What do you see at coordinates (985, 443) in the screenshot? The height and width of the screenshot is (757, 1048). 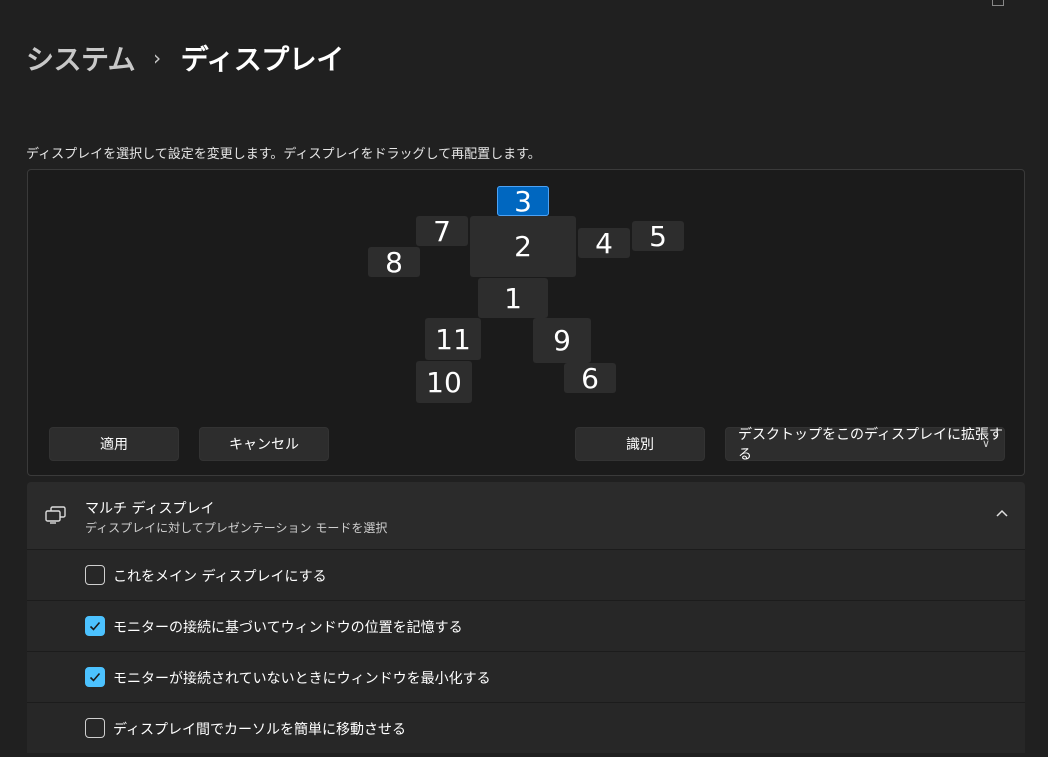 I see `chevron-down-icon: ∨` at bounding box center [985, 443].